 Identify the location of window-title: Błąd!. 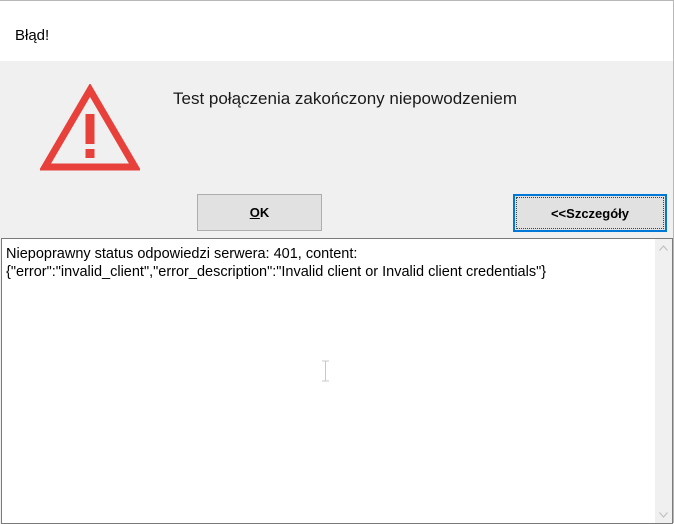
(32, 35).